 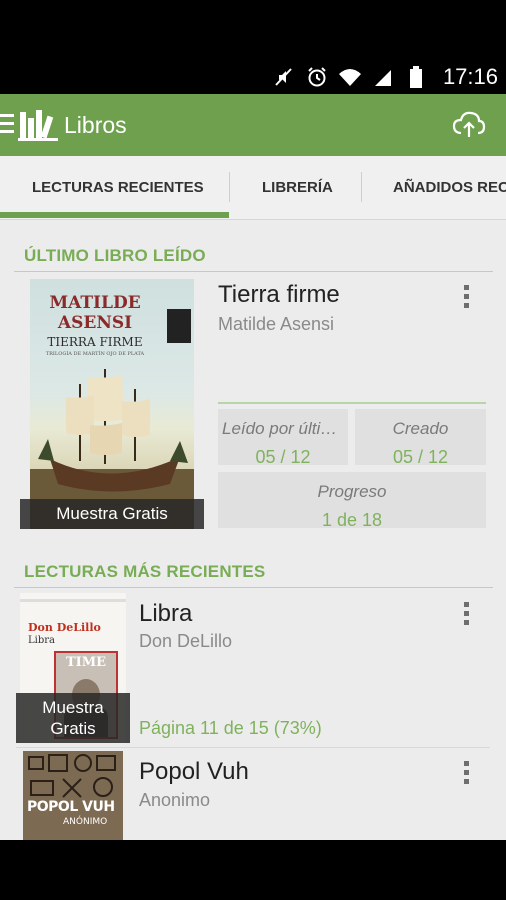 I want to click on tab-lecturas-recientes: LECTURAS RECIENTES, so click(x=127, y=188).